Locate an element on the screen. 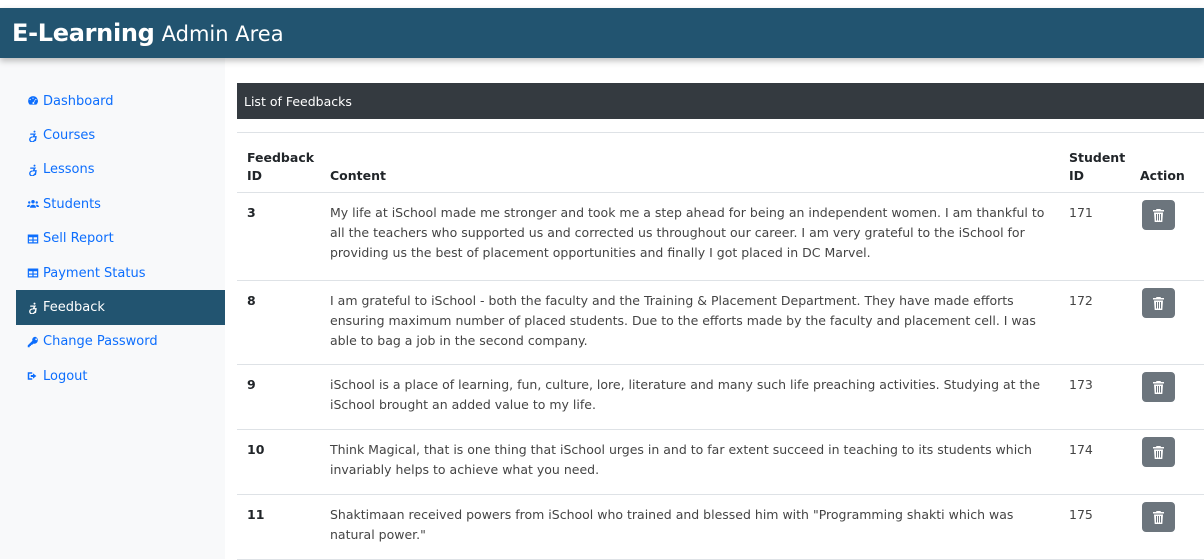 The width and height of the screenshot is (1204, 560). student-id-cell: 174 is located at coordinates (1094, 462).